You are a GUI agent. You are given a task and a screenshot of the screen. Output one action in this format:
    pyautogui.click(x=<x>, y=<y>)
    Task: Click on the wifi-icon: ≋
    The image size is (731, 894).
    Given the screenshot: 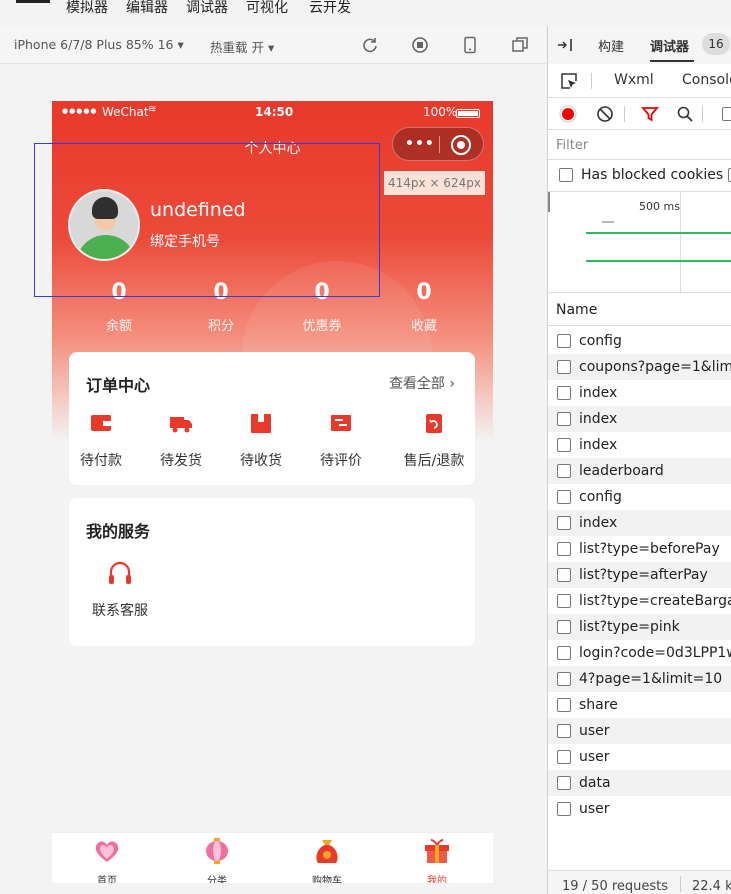 What is the action you would take?
    pyautogui.click(x=152, y=109)
    